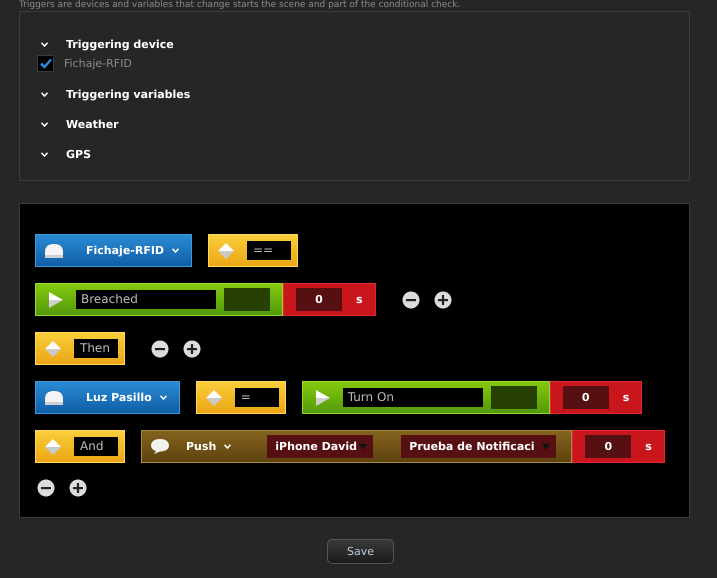  What do you see at coordinates (218, 446) in the screenshot?
I see `push-dropdown: Push` at bounding box center [218, 446].